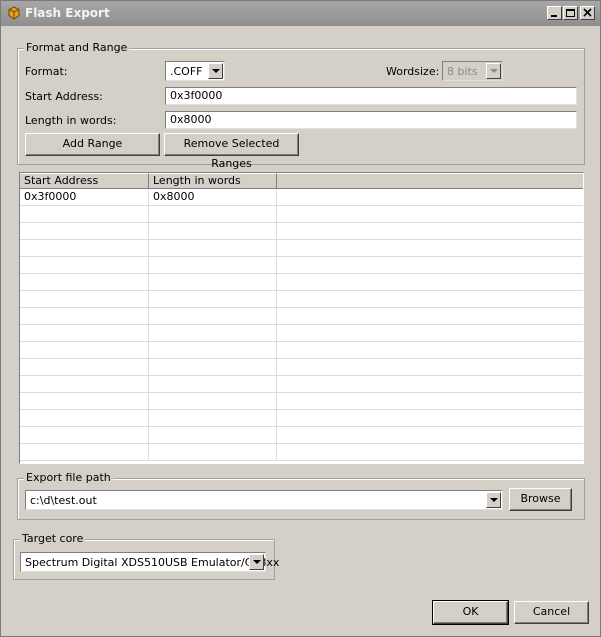 Image resolution: width=601 pixels, height=637 pixels. Describe the element at coordinates (493, 500) in the screenshot. I see `export-path-dropdown-button` at that location.